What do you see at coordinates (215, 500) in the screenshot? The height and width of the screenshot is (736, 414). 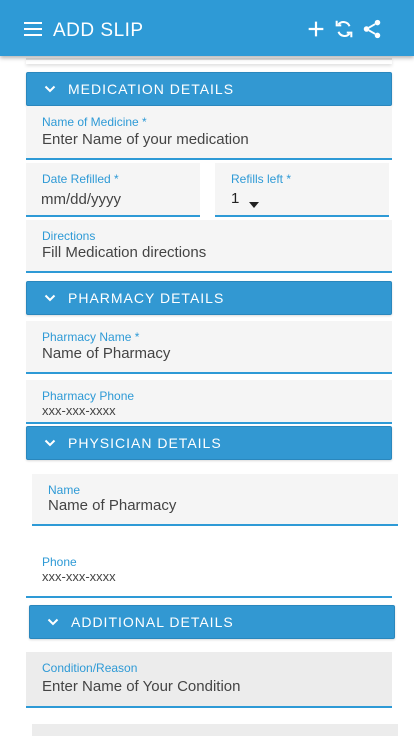 I see `physician-name-field: Name Name of Pharmacy` at bounding box center [215, 500].